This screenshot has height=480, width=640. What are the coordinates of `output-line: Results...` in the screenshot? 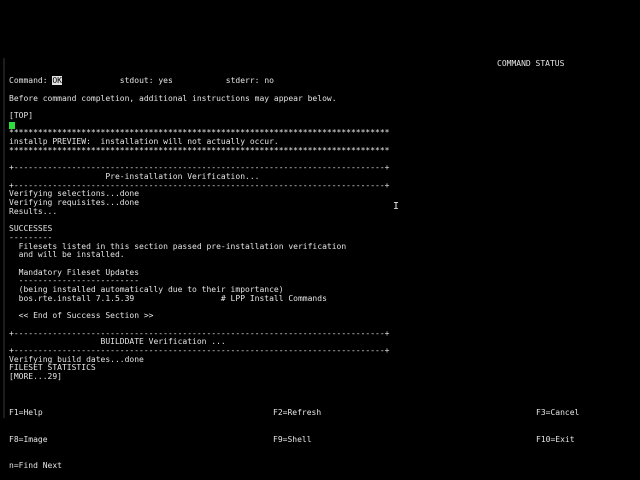 It's located at (33, 211).